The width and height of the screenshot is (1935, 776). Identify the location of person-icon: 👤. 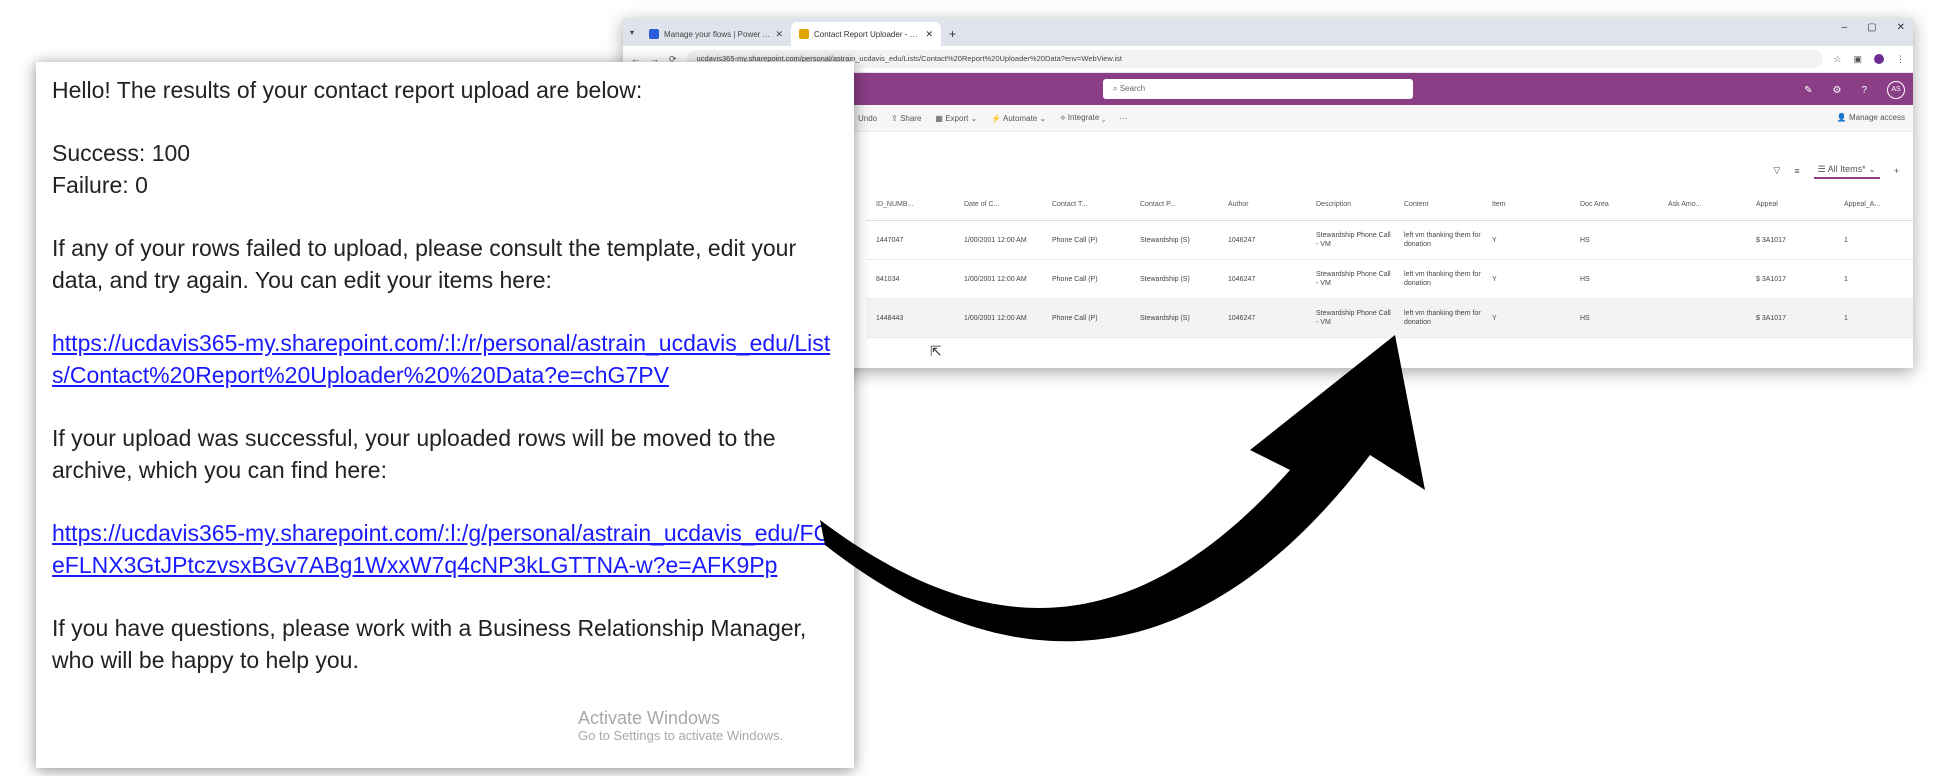
(1842, 117).